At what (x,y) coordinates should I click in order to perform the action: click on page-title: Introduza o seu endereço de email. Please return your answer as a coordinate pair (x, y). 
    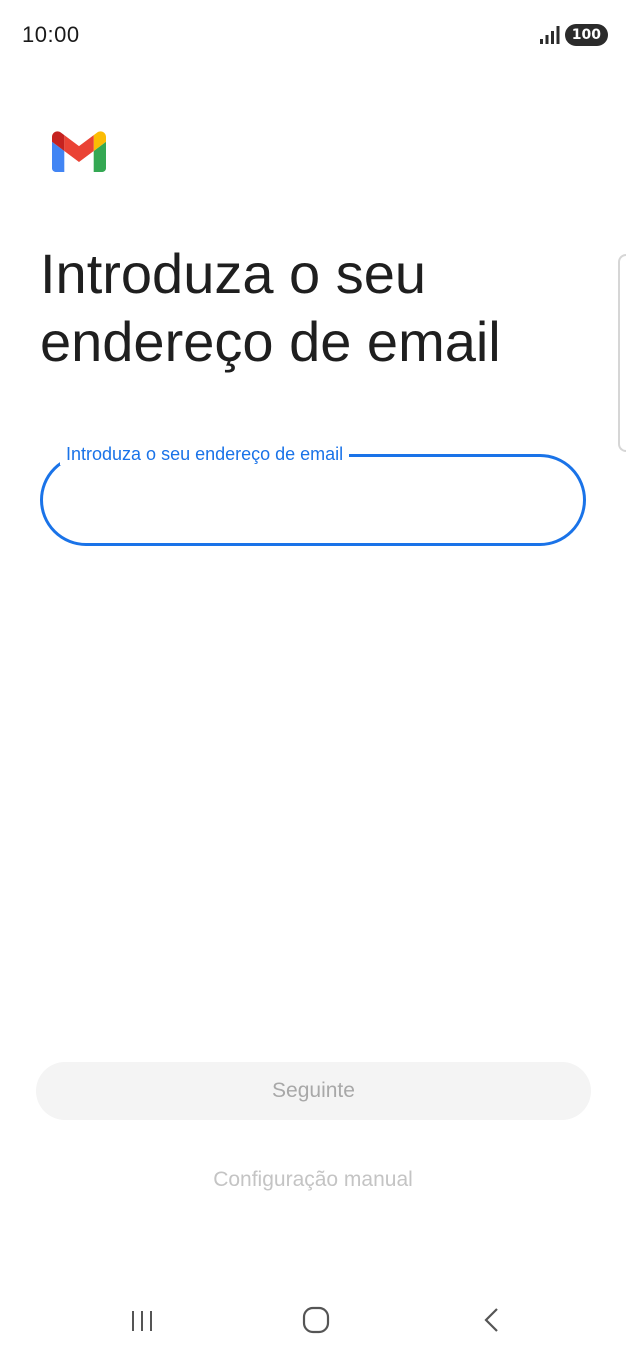
    Looking at the image, I should click on (270, 307).